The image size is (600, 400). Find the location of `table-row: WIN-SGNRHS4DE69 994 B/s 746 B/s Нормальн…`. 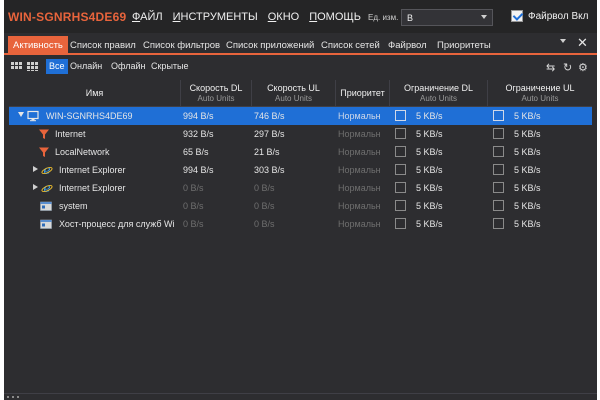

table-row: WIN-SGNRHS4DE69 994 B/s 746 B/s Нормальн… is located at coordinates (300, 116).